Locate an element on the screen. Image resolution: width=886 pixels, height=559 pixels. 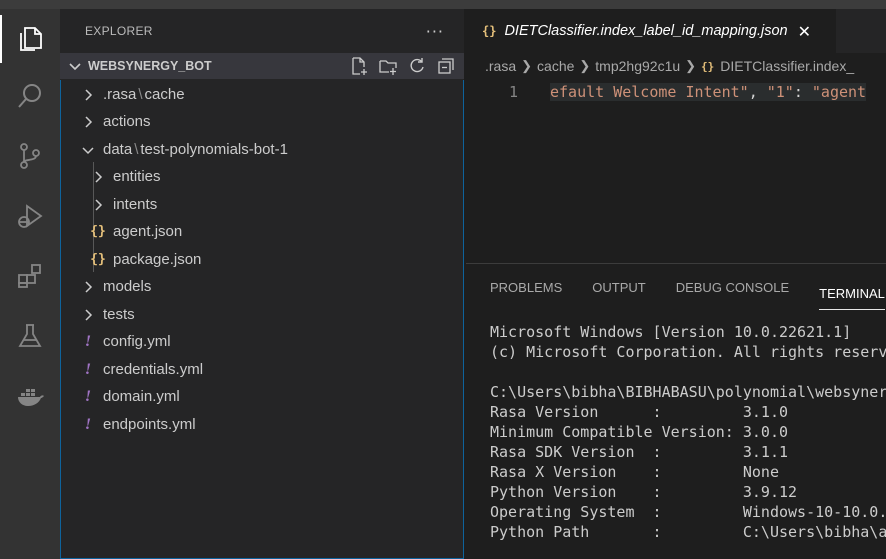
tree-item-data-folder: data \ test-polynomials-bot-1 is located at coordinates (262, 149).